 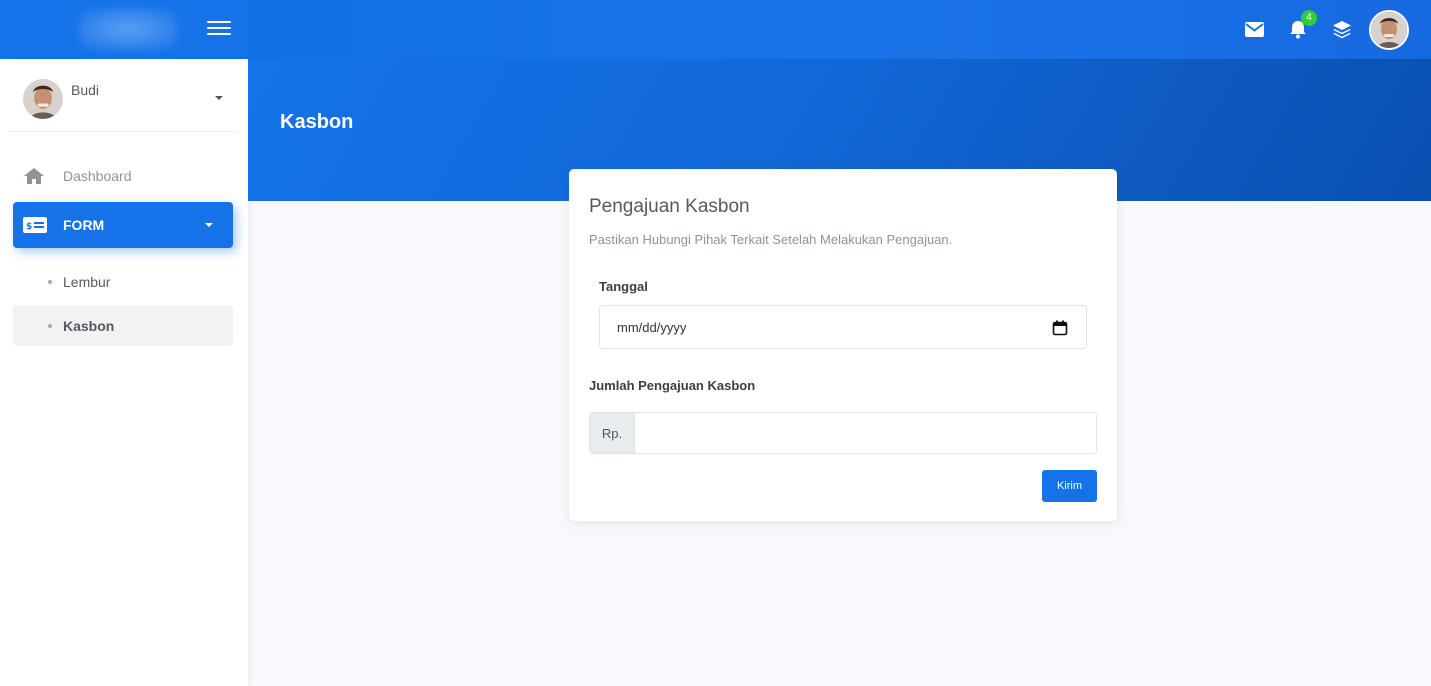 What do you see at coordinates (84, 225) in the screenshot?
I see `sidebar-item-label: FORM` at bounding box center [84, 225].